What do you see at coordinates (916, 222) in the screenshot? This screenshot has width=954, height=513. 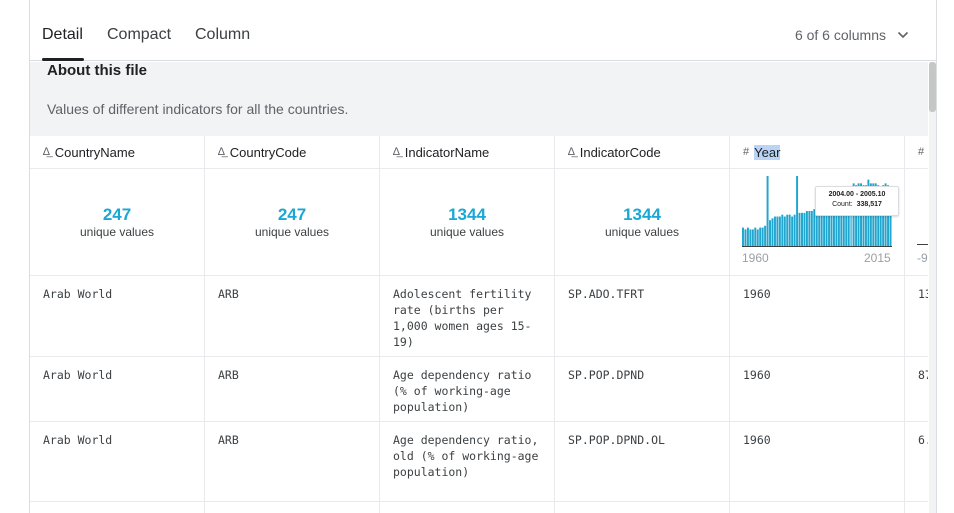 I see `column-summary: -9` at bounding box center [916, 222].